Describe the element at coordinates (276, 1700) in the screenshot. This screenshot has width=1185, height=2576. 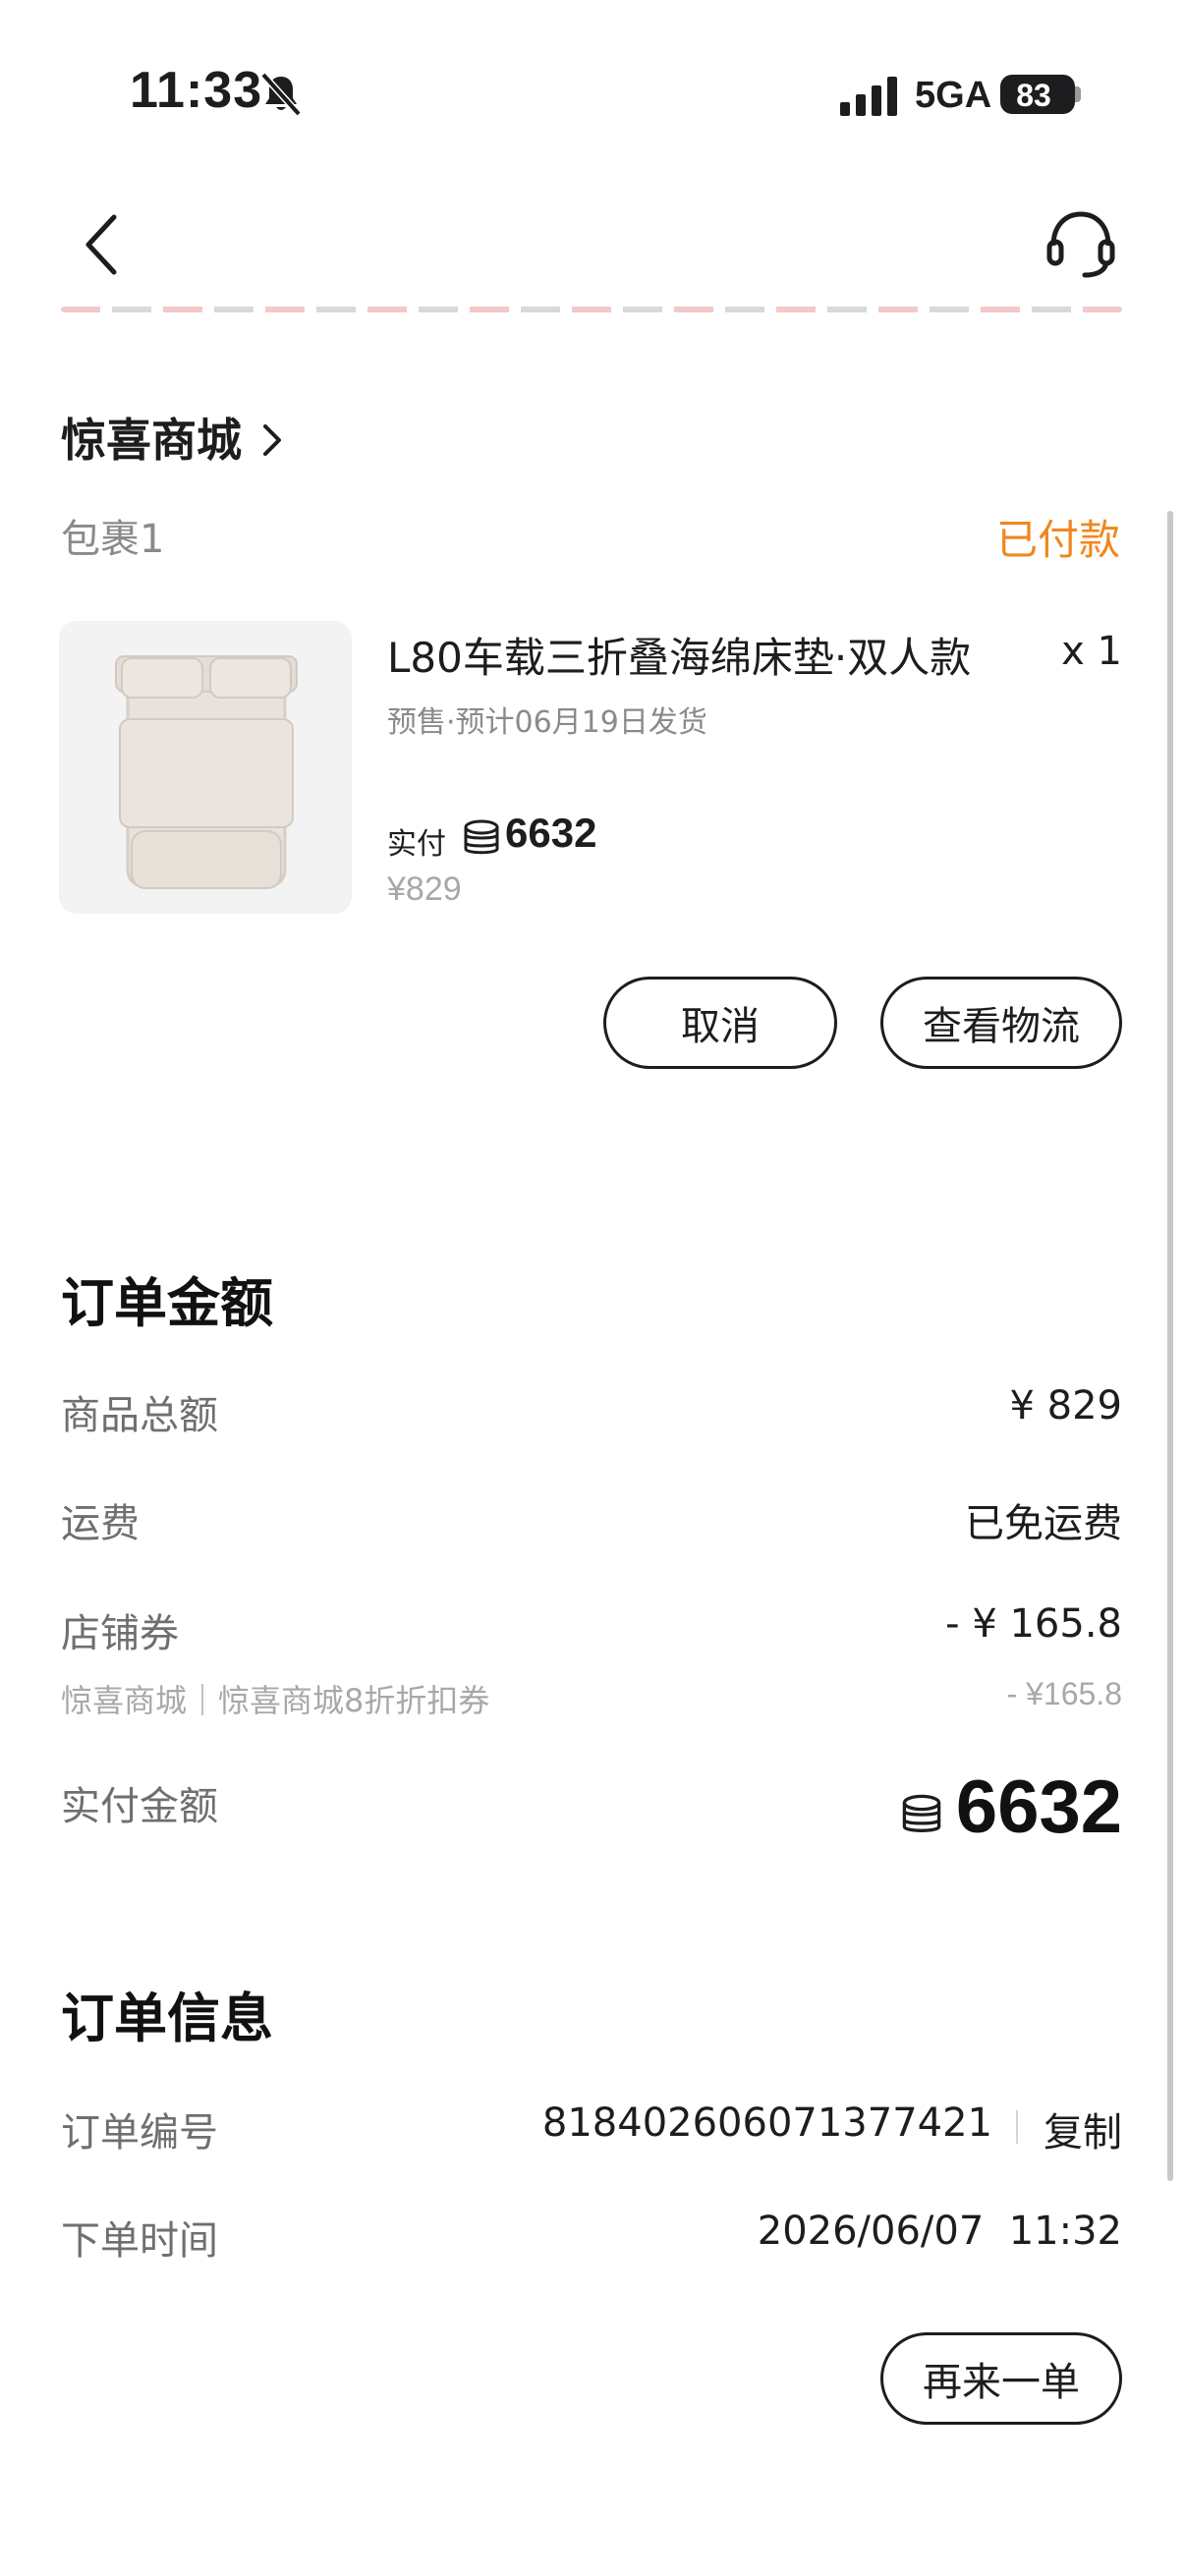
I see `coupon-detail-label: 惊喜商城｜惊喜商城8折折扣券` at that location.